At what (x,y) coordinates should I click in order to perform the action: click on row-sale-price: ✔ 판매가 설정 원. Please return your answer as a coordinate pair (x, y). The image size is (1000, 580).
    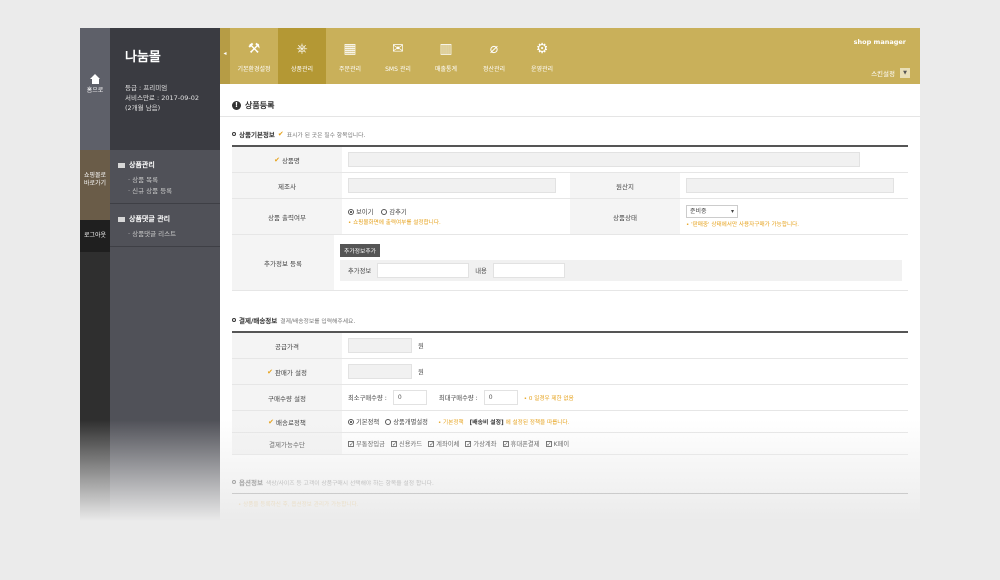
    Looking at the image, I should click on (570, 372).